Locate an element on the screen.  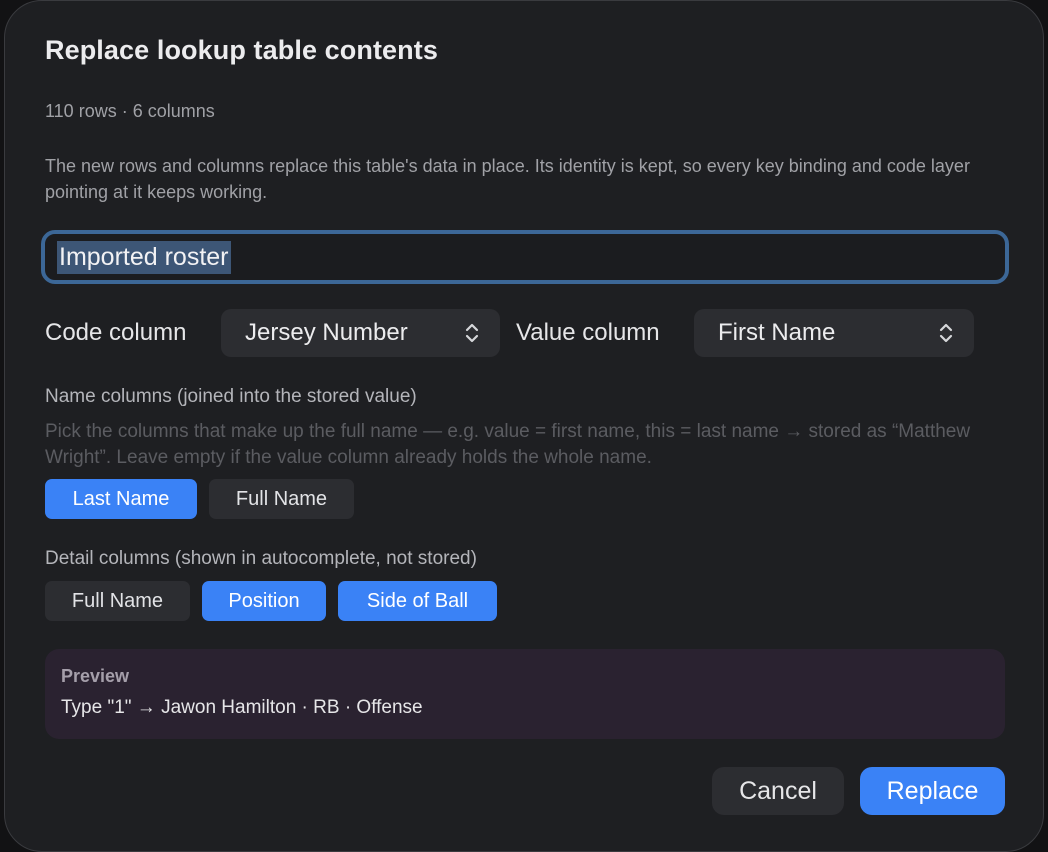
code-column-value: Jersey Number is located at coordinates (326, 332).